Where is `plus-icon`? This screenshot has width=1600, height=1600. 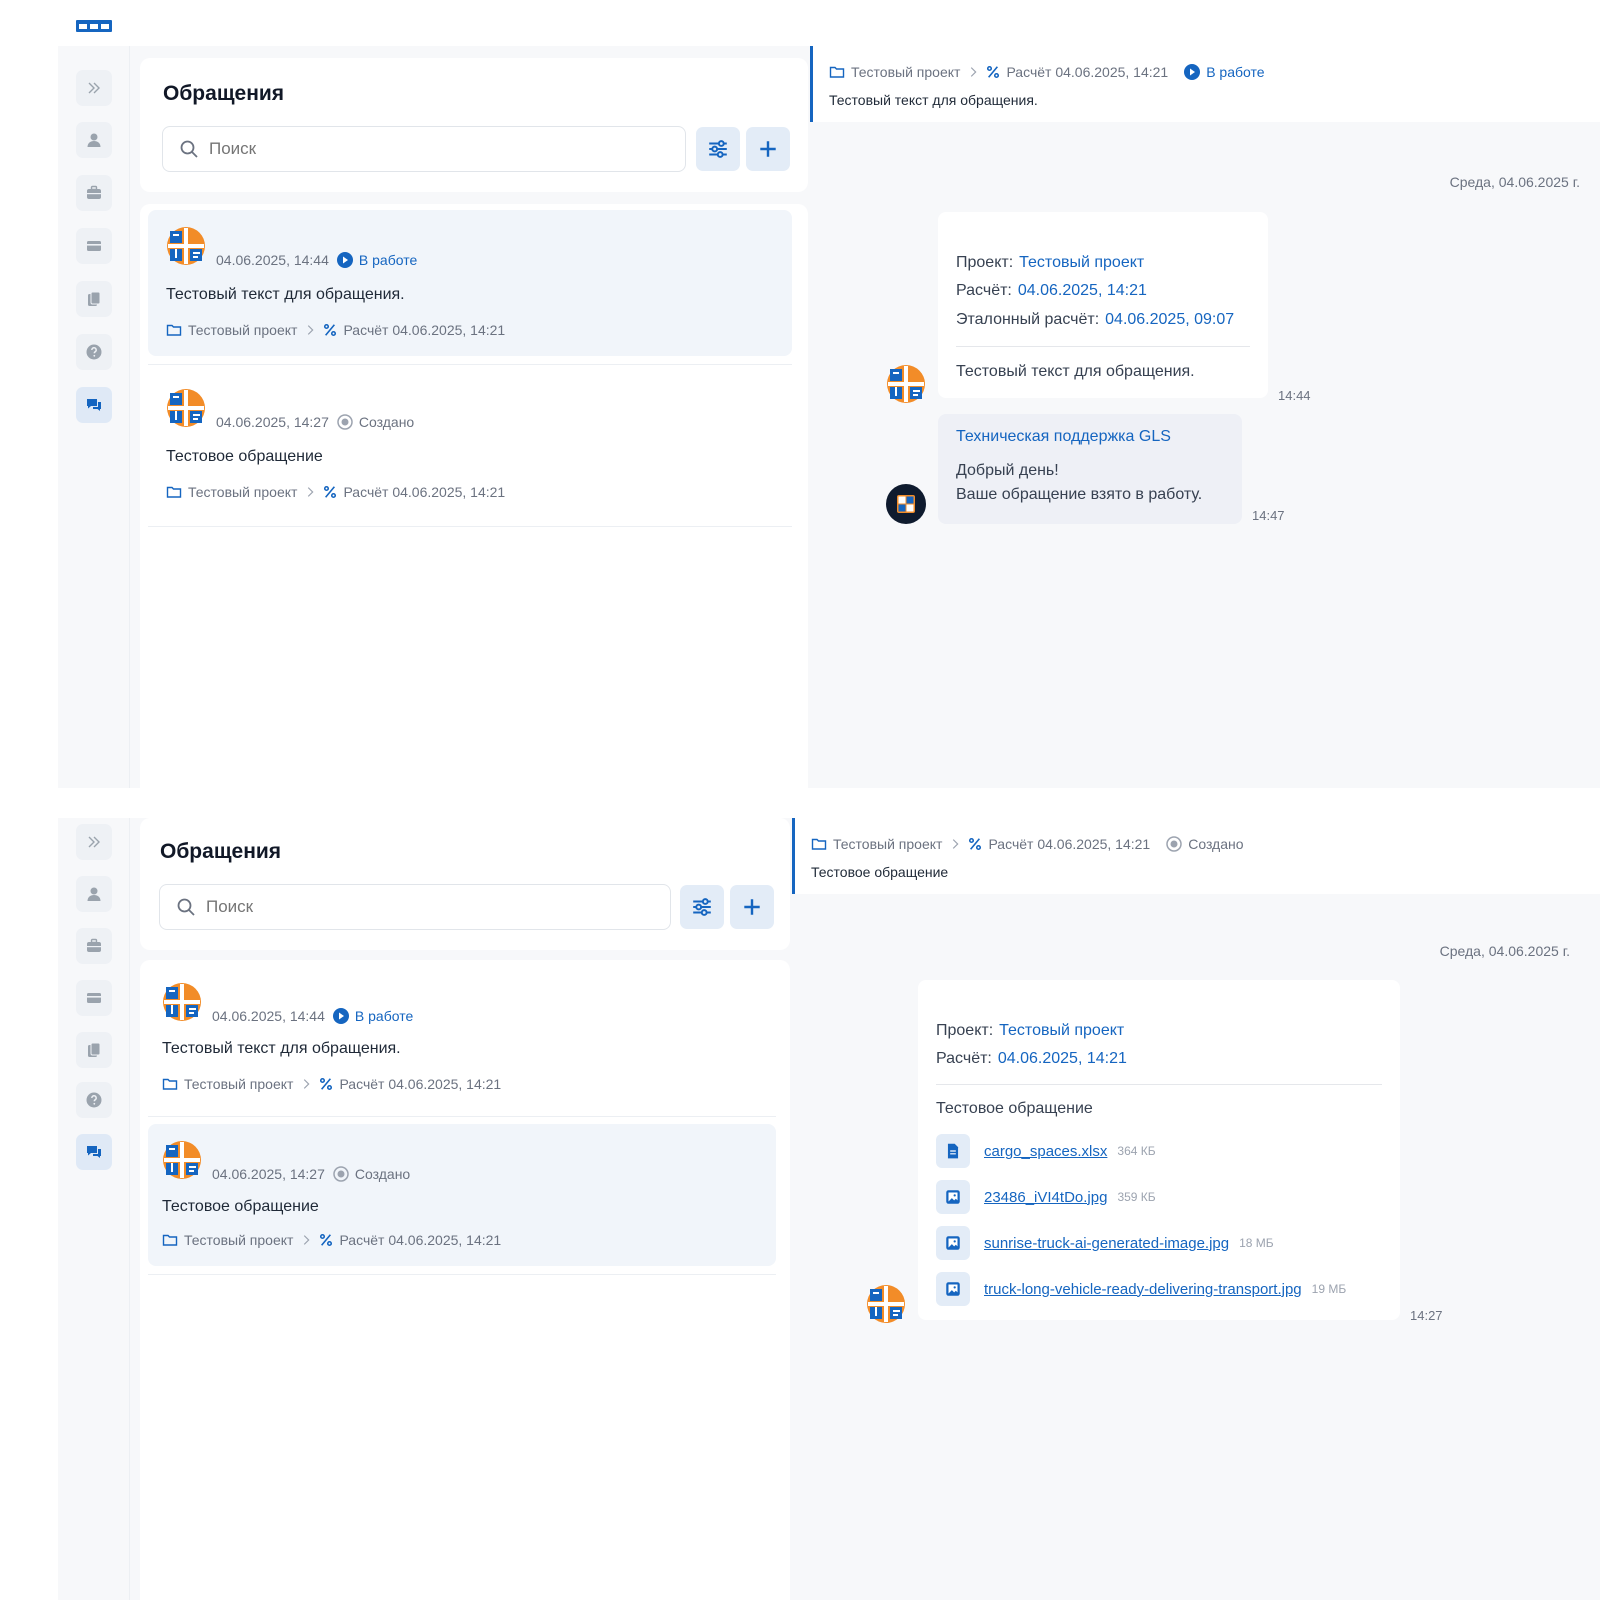
plus-icon is located at coordinates (768, 149).